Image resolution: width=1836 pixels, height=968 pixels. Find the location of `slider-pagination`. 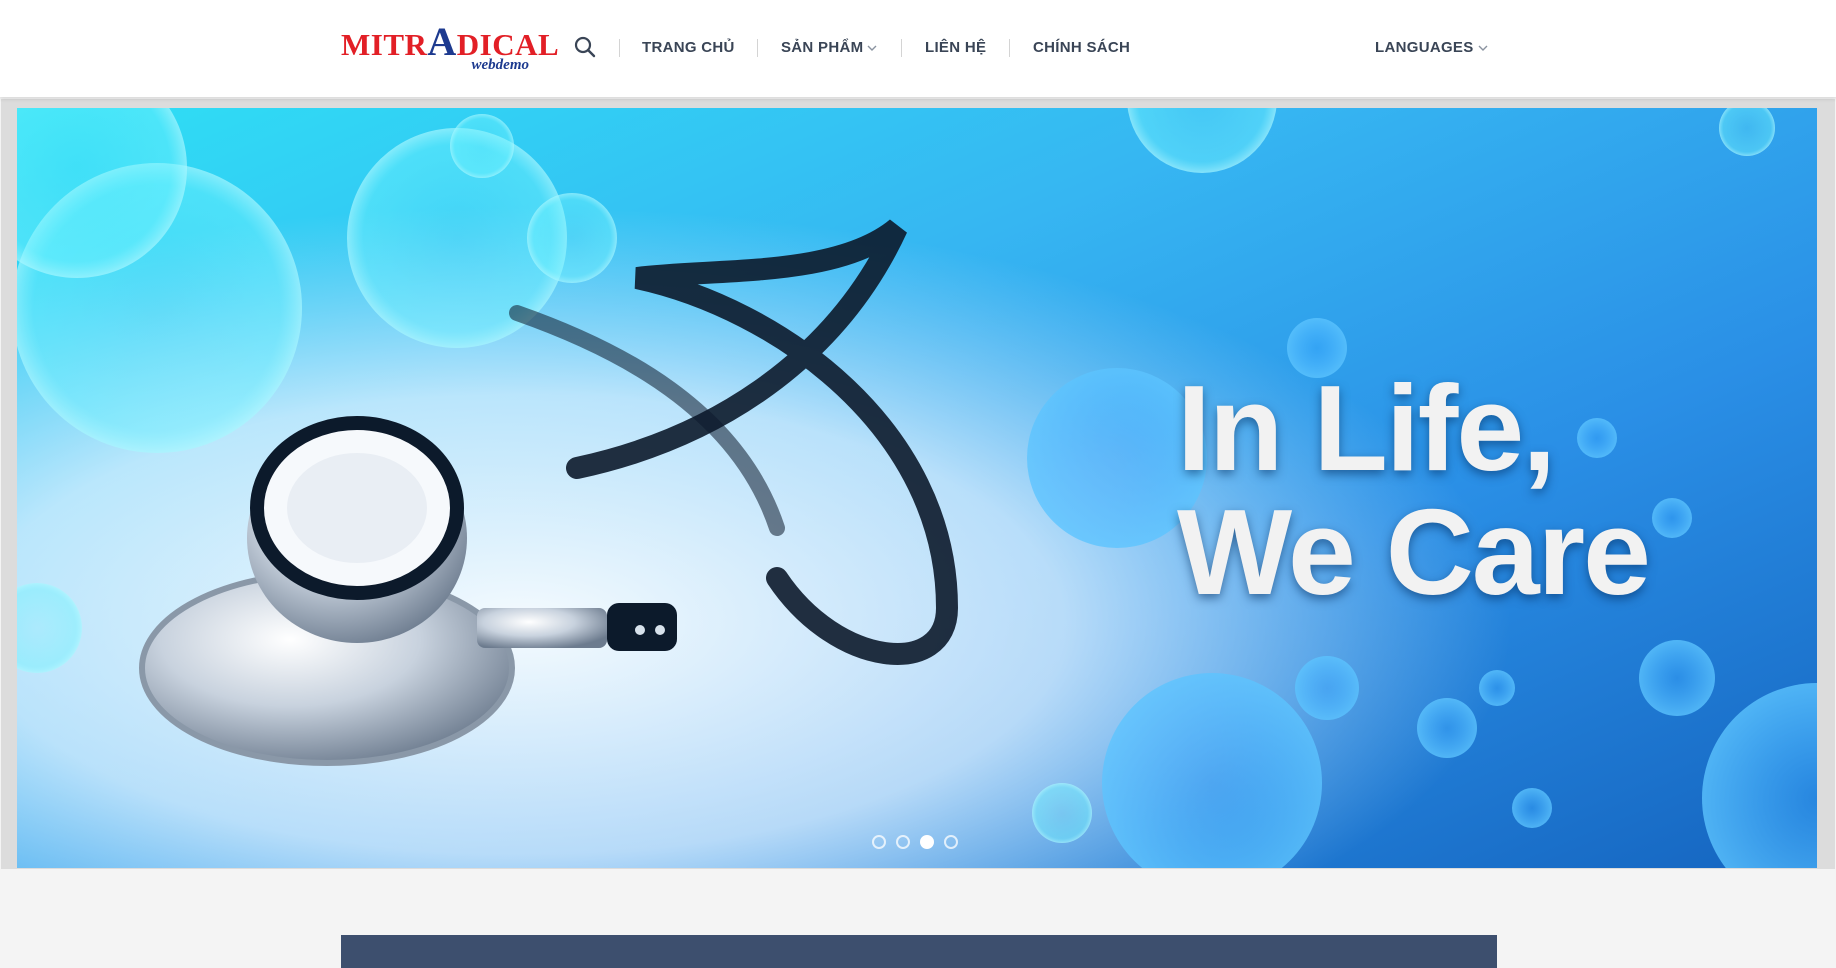

slider-pagination is located at coordinates (922, 843).